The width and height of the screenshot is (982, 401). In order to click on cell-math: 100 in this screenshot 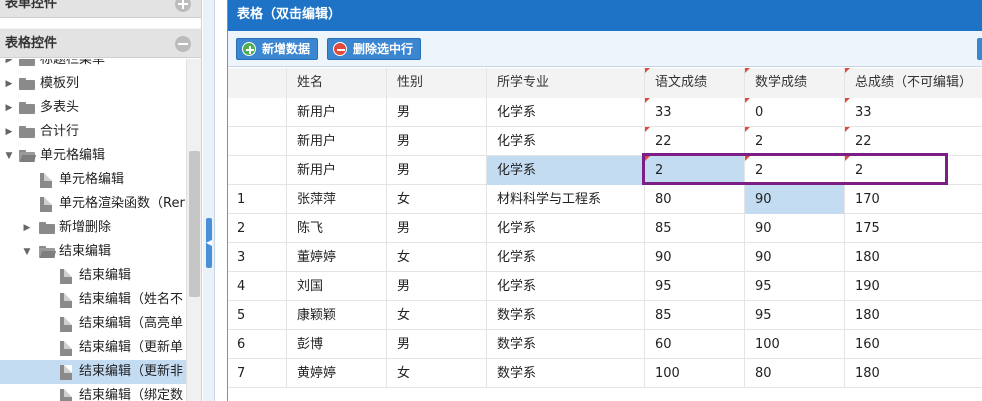, I will do `click(795, 344)`.